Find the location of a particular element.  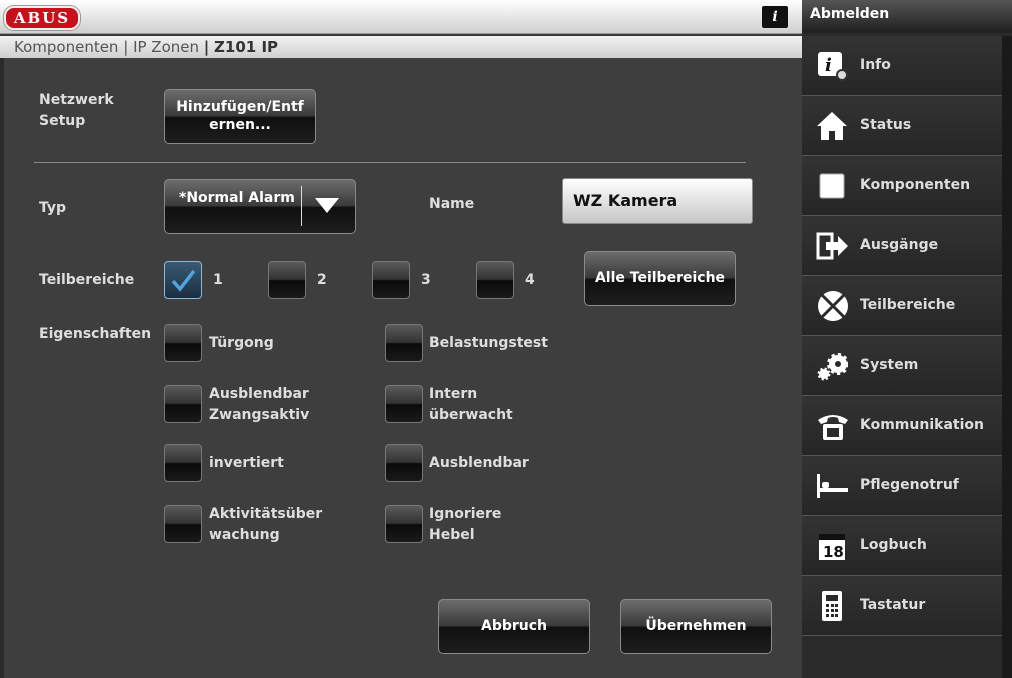

top-bar: ABUS i is located at coordinates (401, 17).